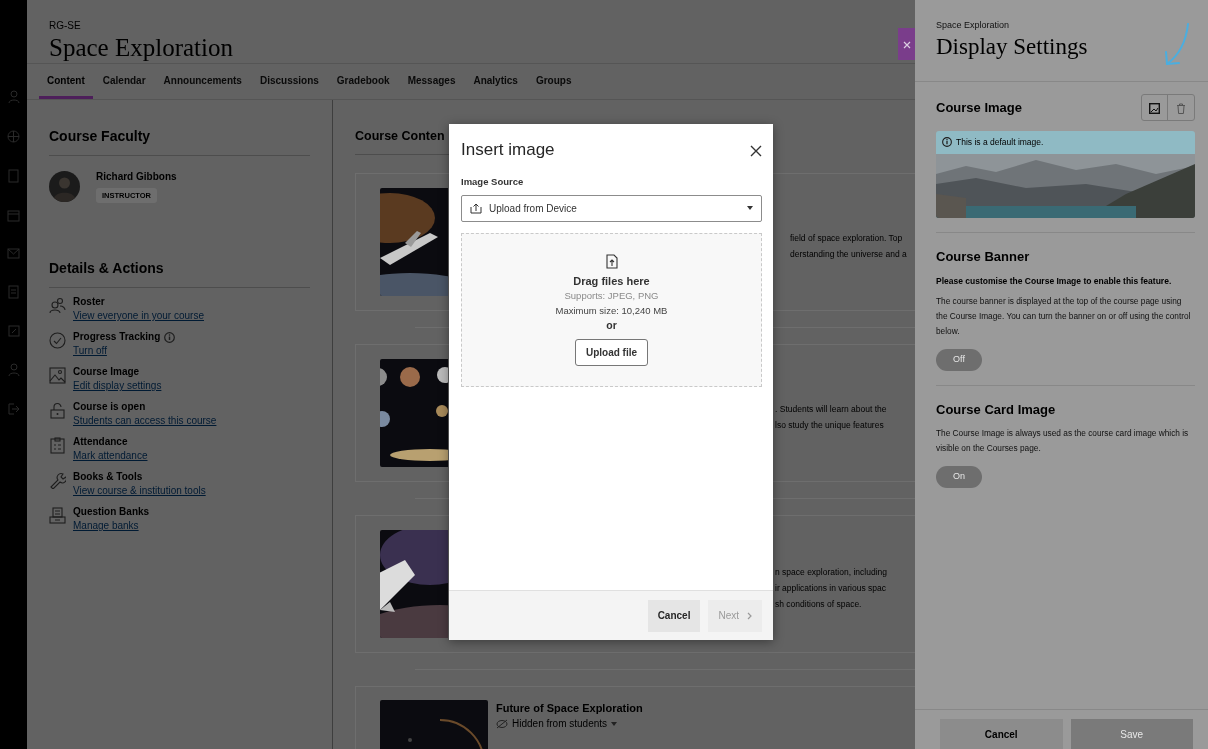 This screenshot has height=749, width=1208. Describe the element at coordinates (502, 723) in the screenshot. I see `eye-slash-icon` at that location.